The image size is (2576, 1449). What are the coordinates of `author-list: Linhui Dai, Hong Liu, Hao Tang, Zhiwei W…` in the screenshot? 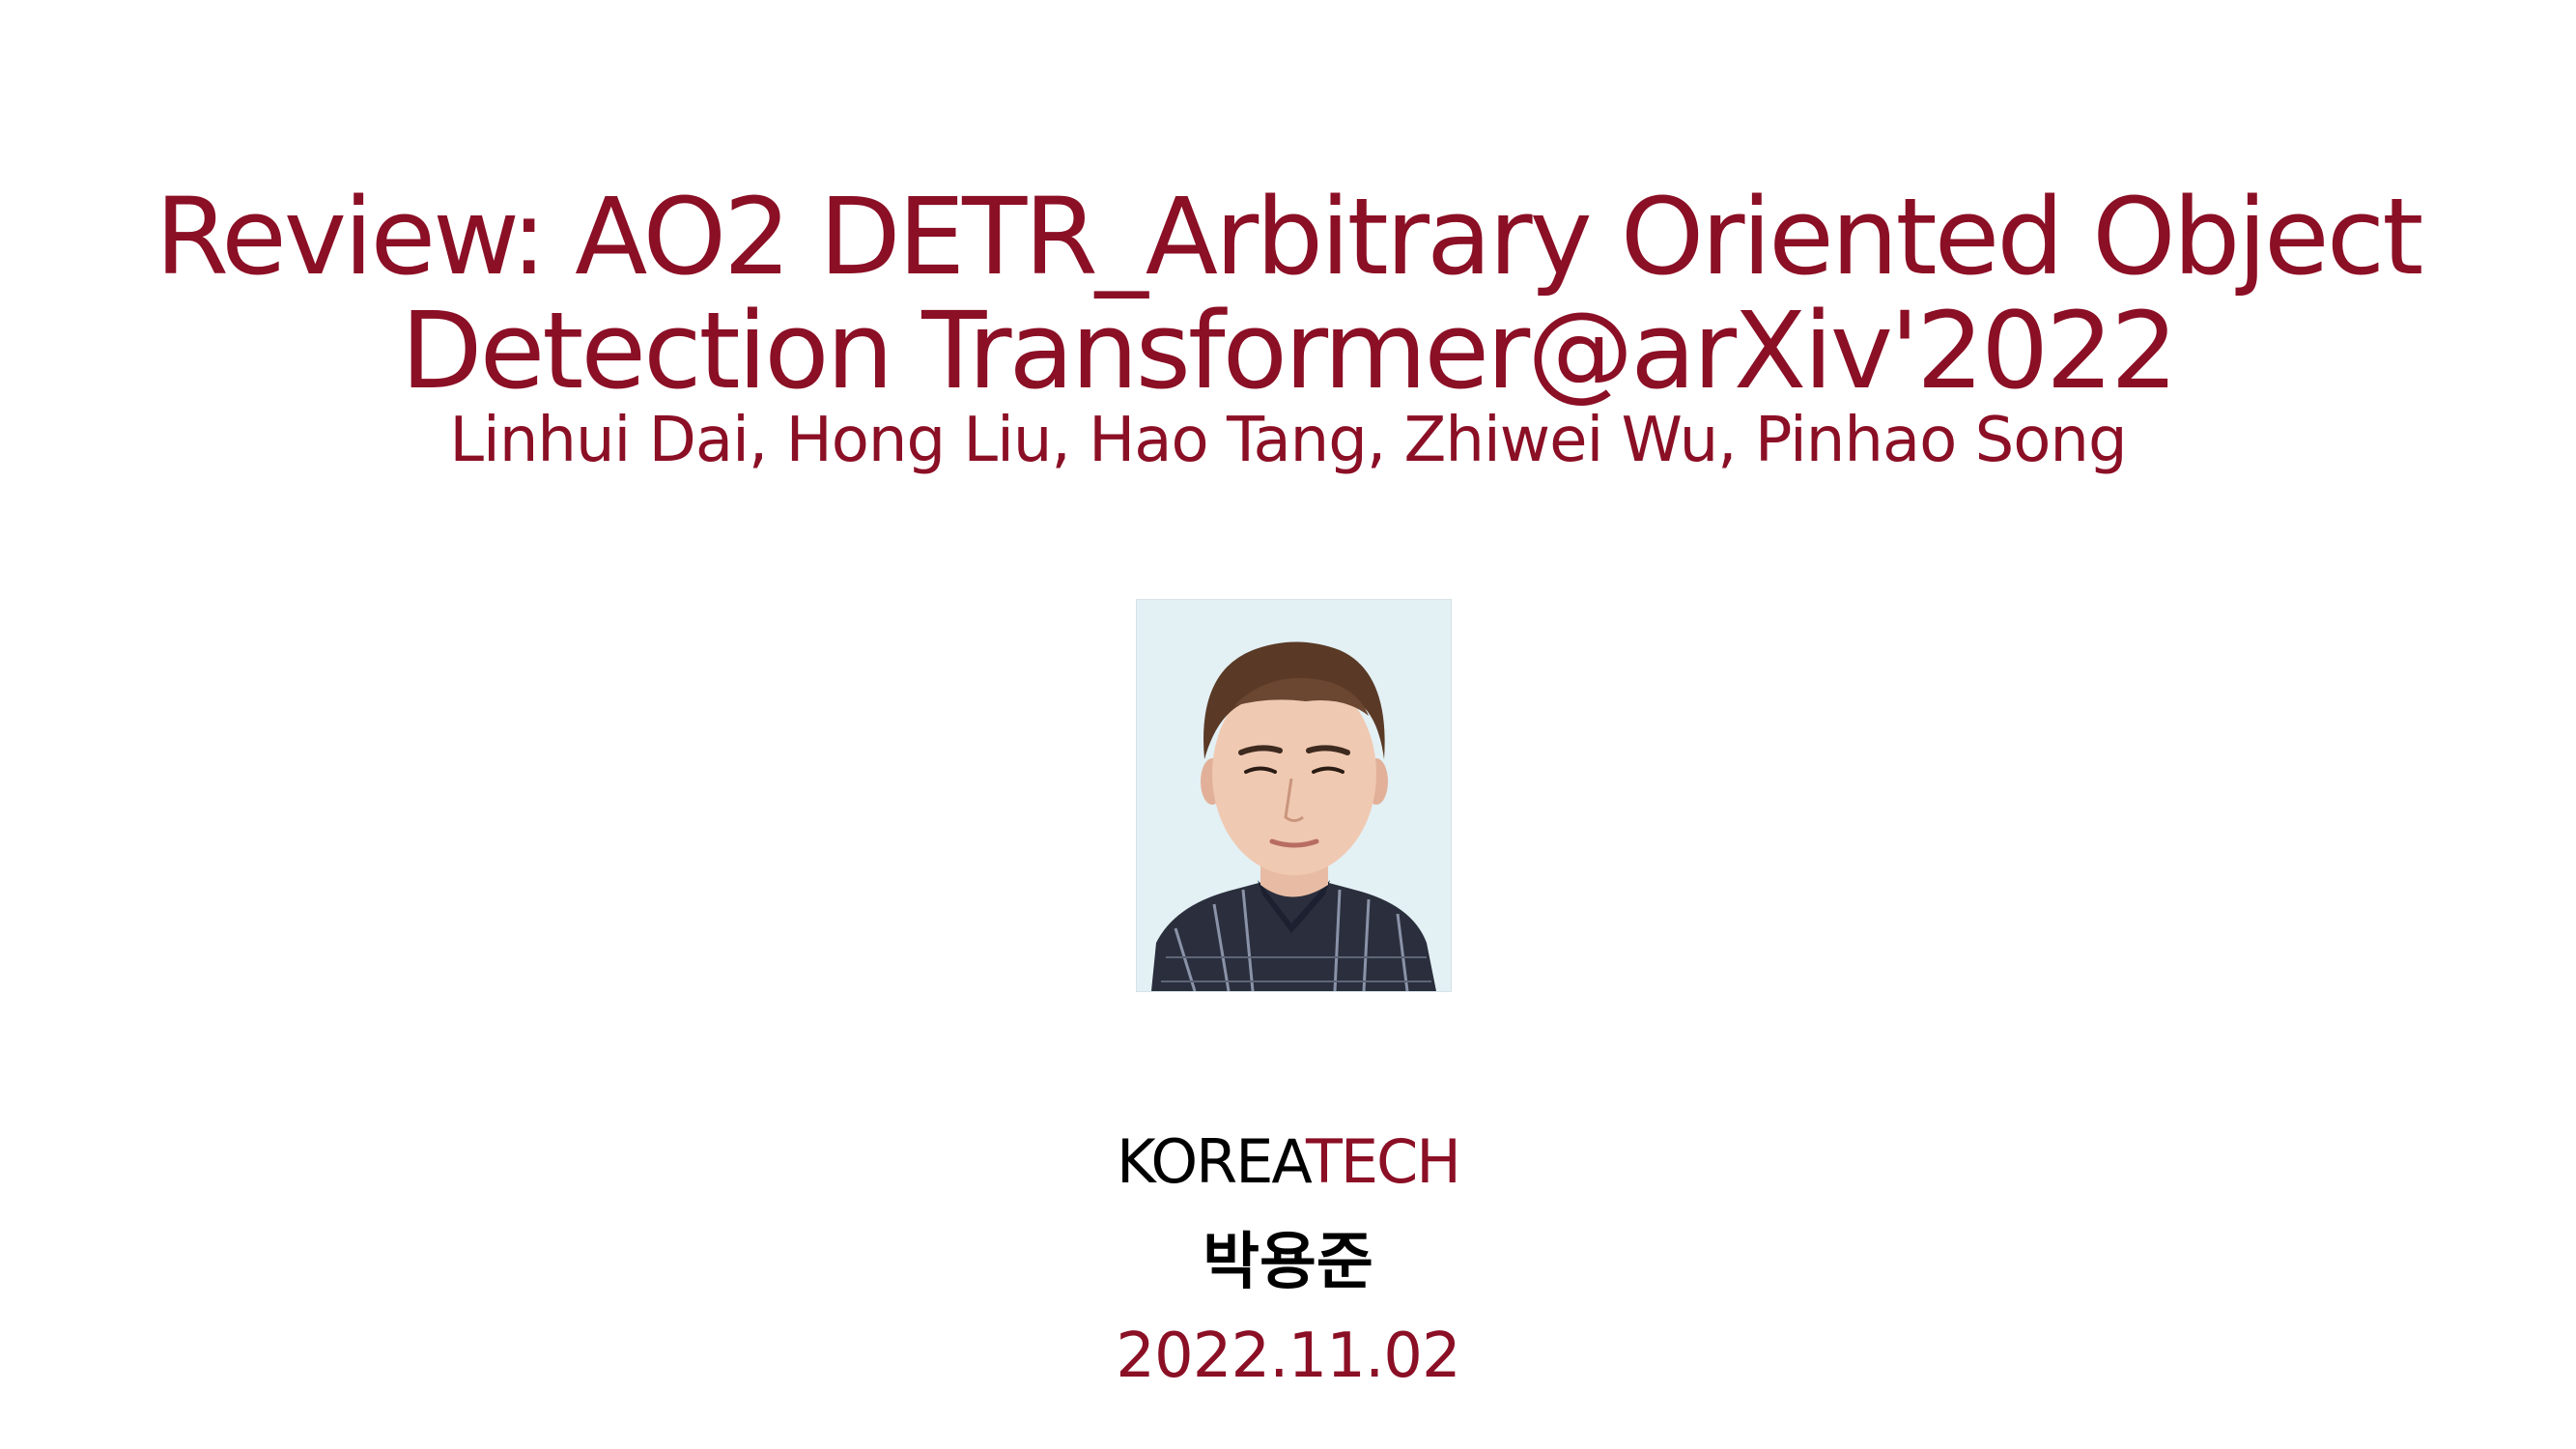 It's located at (1288, 440).